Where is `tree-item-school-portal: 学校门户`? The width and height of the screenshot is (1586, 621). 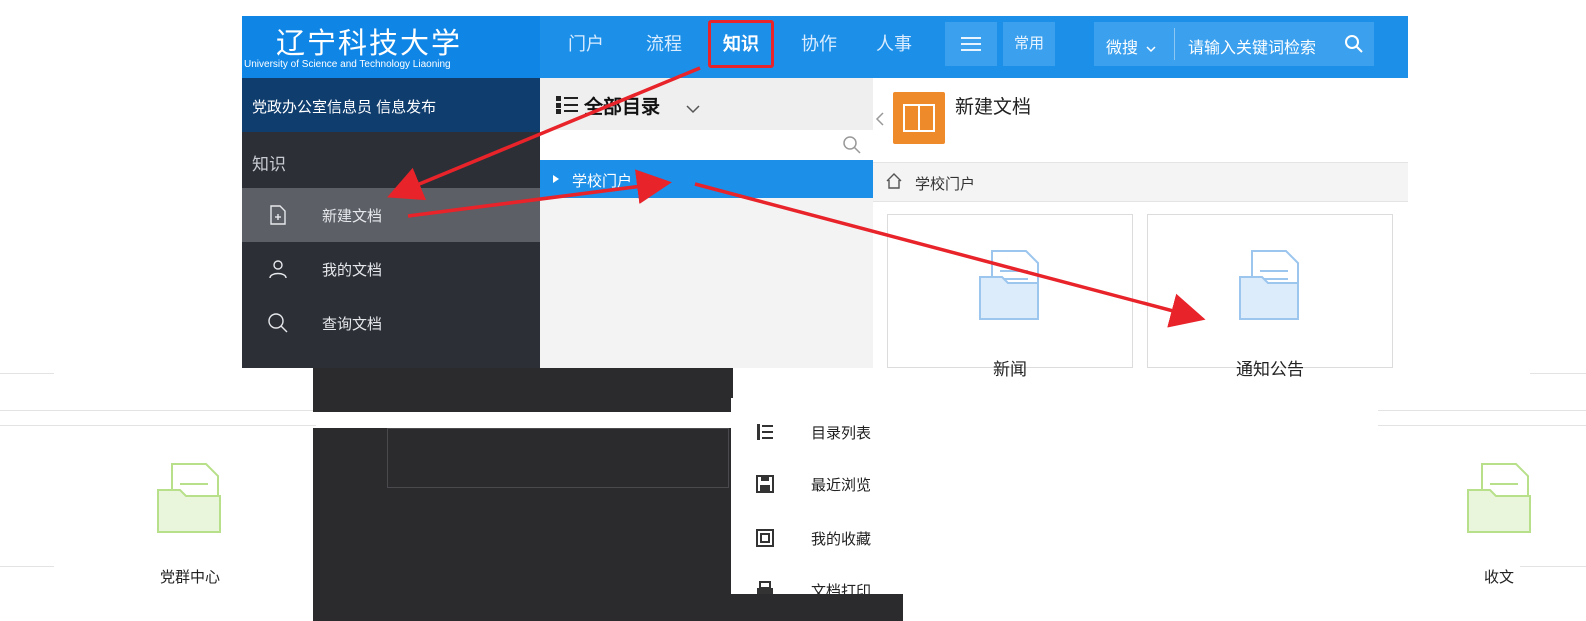 tree-item-school-portal: 学校门户 is located at coordinates (706, 179).